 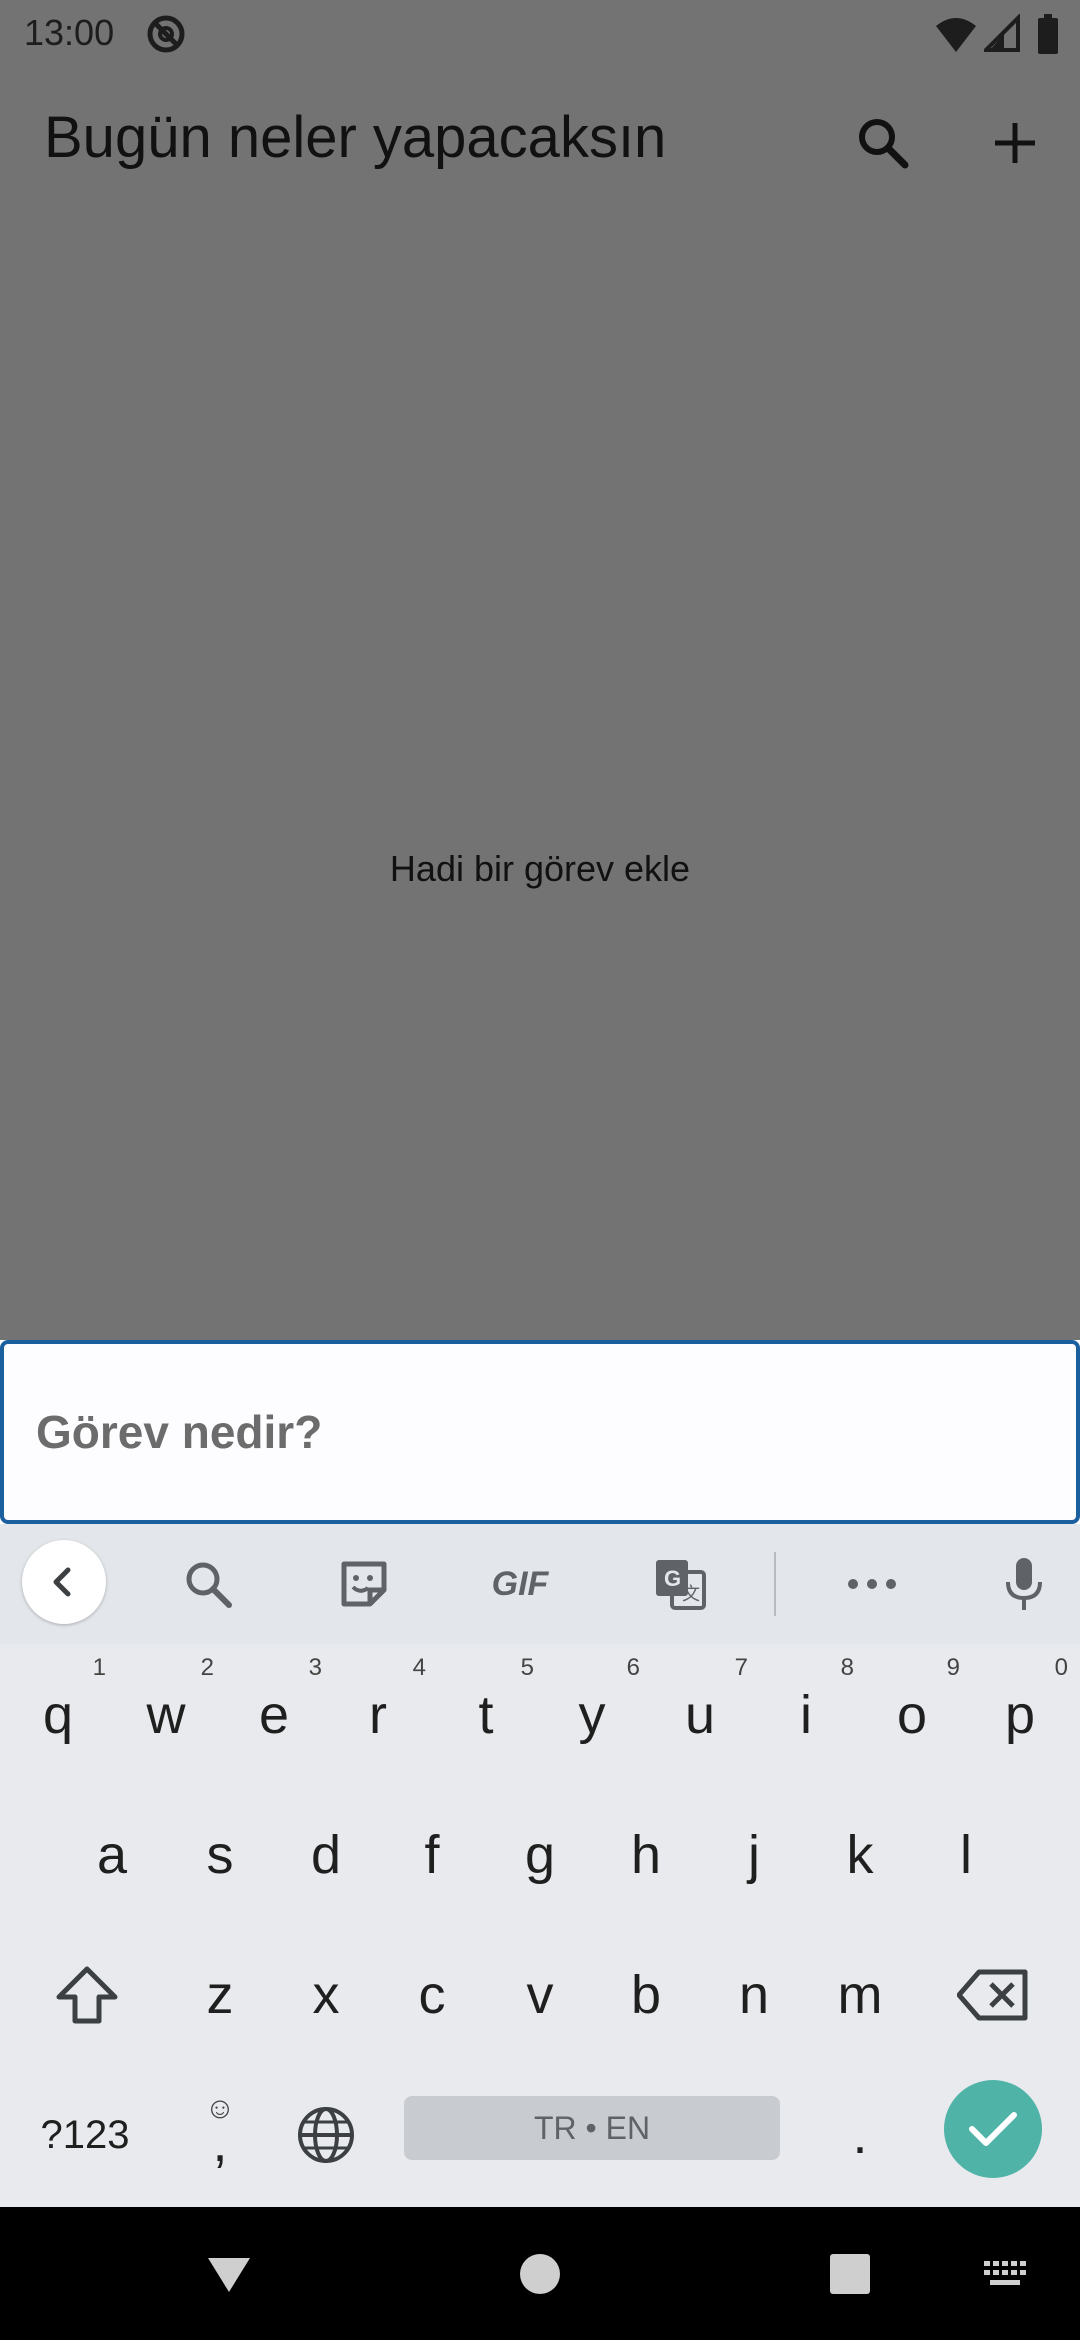 I want to click on status-bar: 13:00, so click(x=540, y=33).